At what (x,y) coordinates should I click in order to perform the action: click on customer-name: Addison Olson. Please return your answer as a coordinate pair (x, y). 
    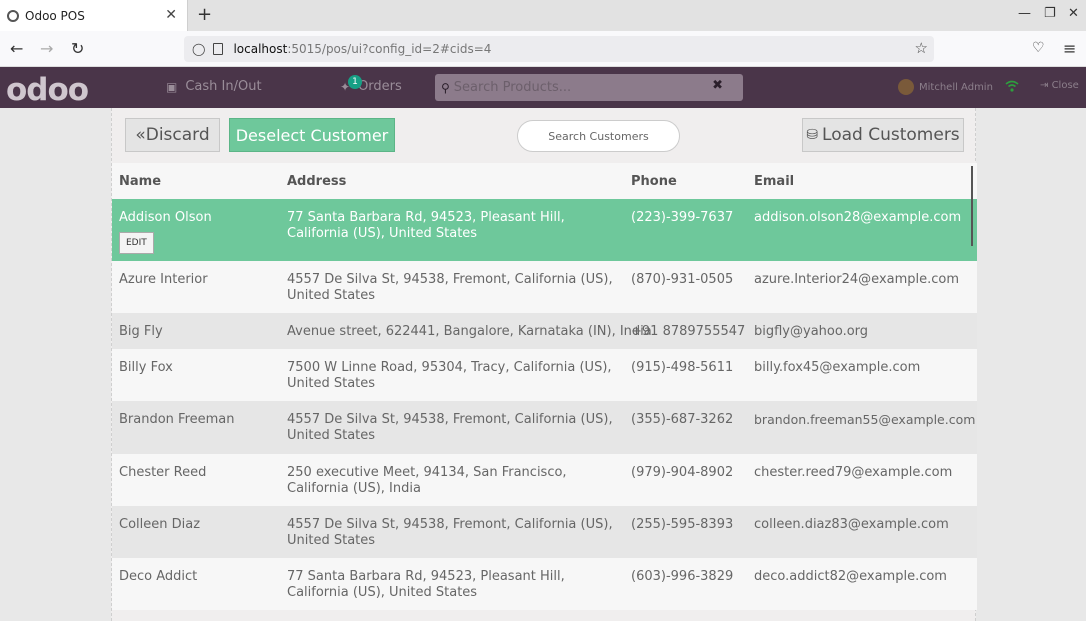
    Looking at the image, I should click on (165, 217).